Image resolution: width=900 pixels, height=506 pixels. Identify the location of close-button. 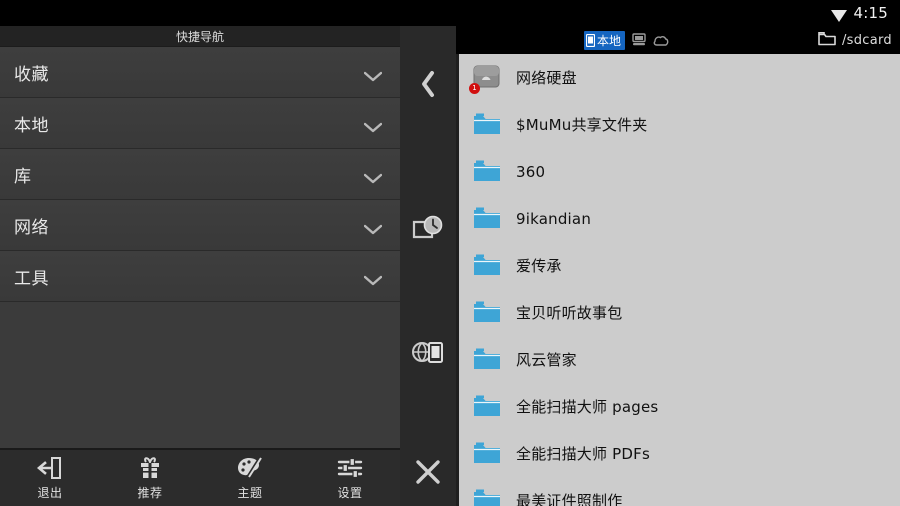
(428, 472).